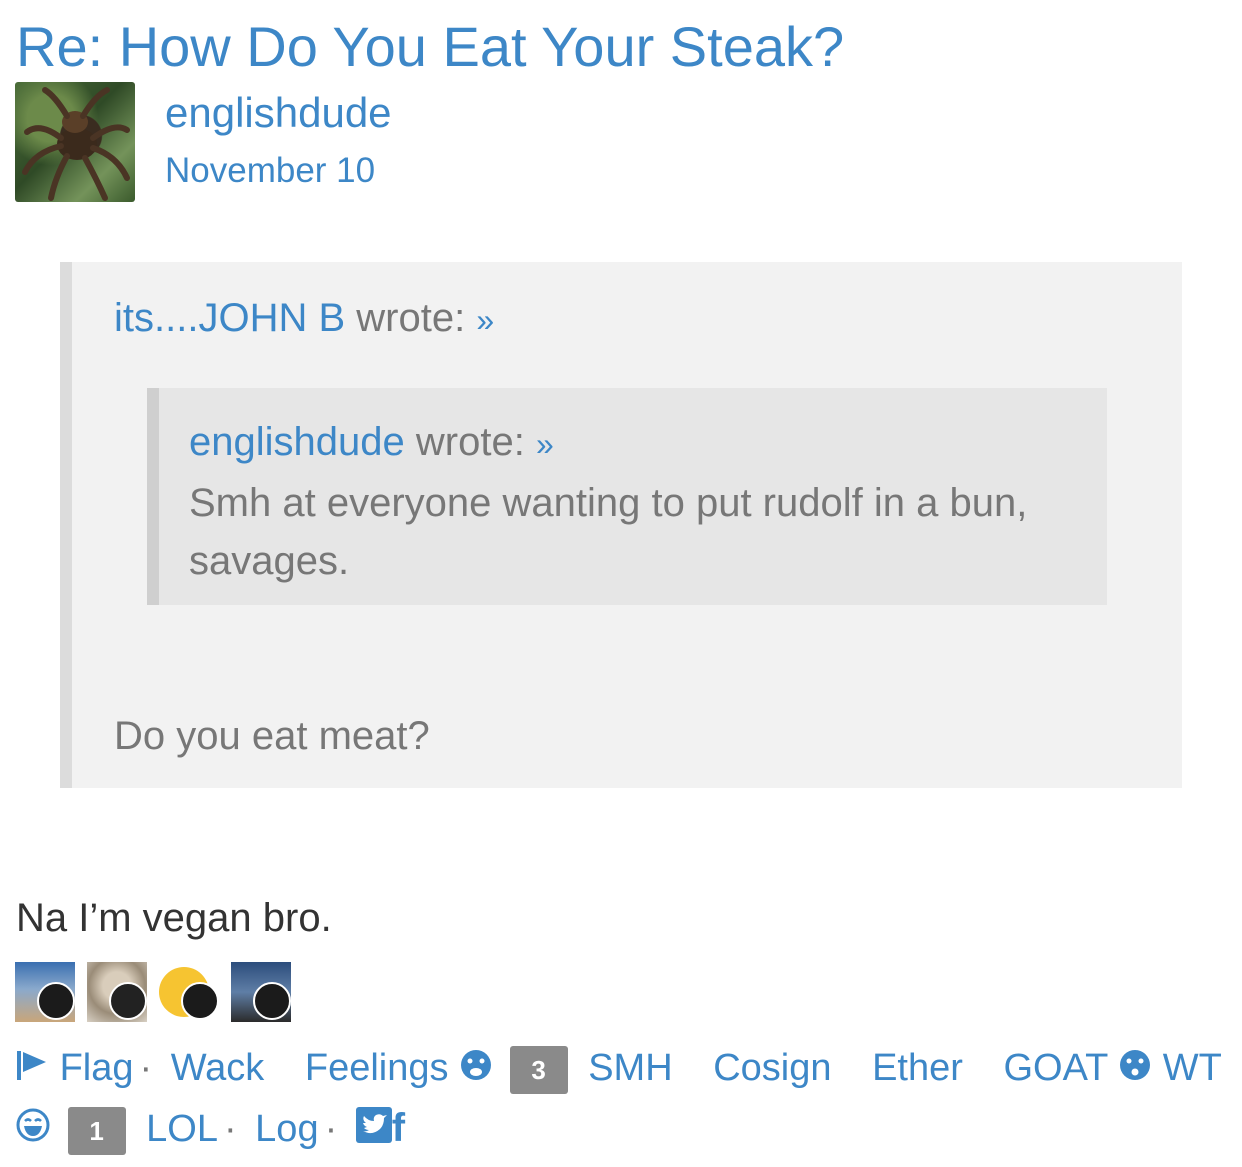 Image resolution: width=1242 pixels, height=1167 pixels. I want to click on feelings-link: Feelings, so click(377, 1068).